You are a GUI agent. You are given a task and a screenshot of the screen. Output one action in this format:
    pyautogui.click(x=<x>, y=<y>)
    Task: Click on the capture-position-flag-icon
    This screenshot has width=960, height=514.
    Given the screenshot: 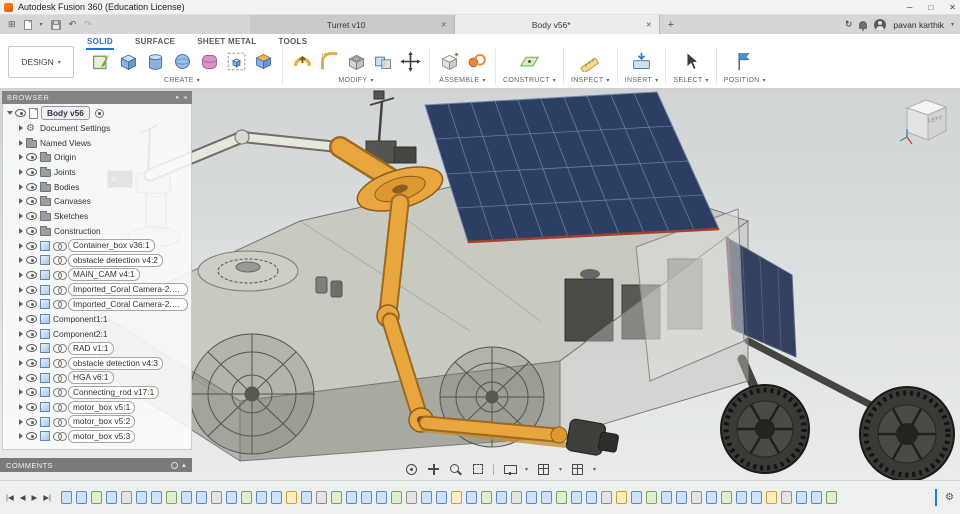 What is the action you would take?
    pyautogui.click(x=745, y=62)
    